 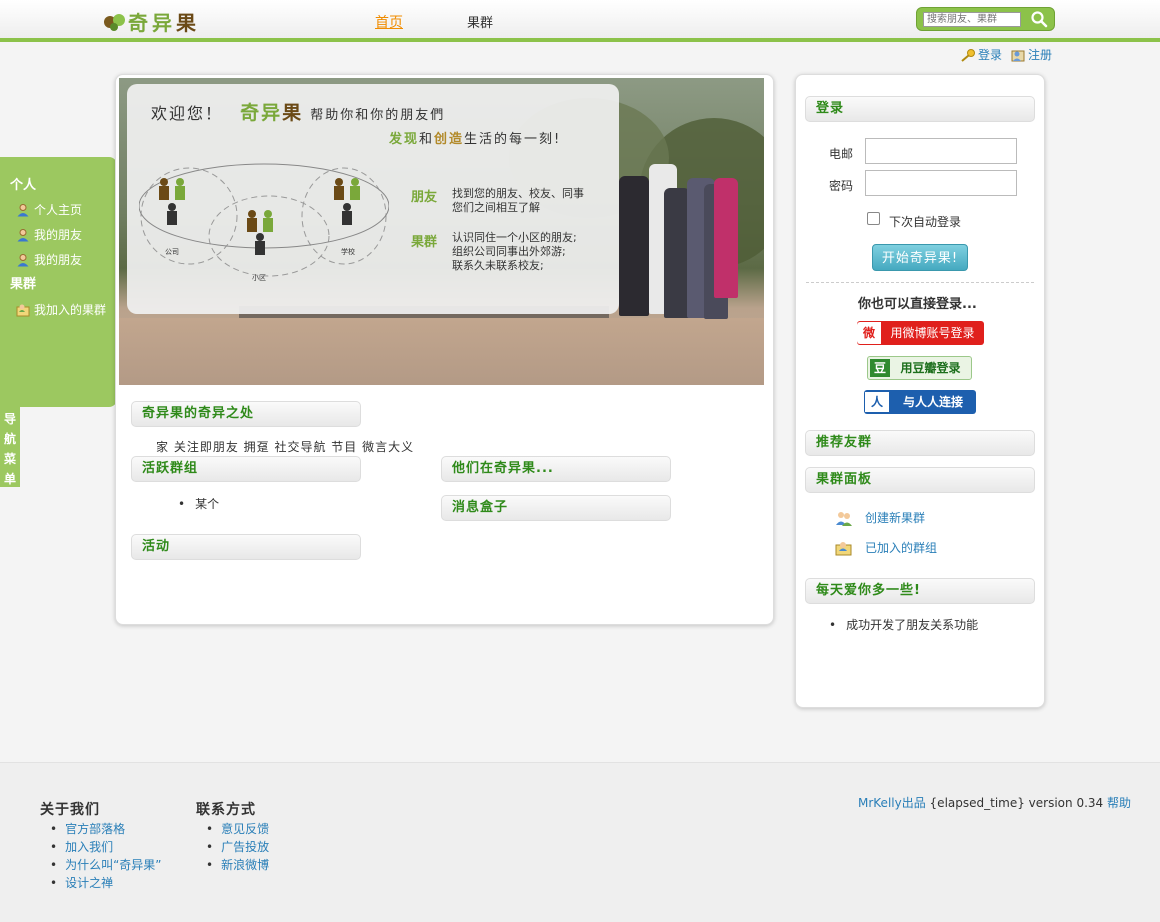 I want to click on login-heading: 登录, so click(x=920, y=109).